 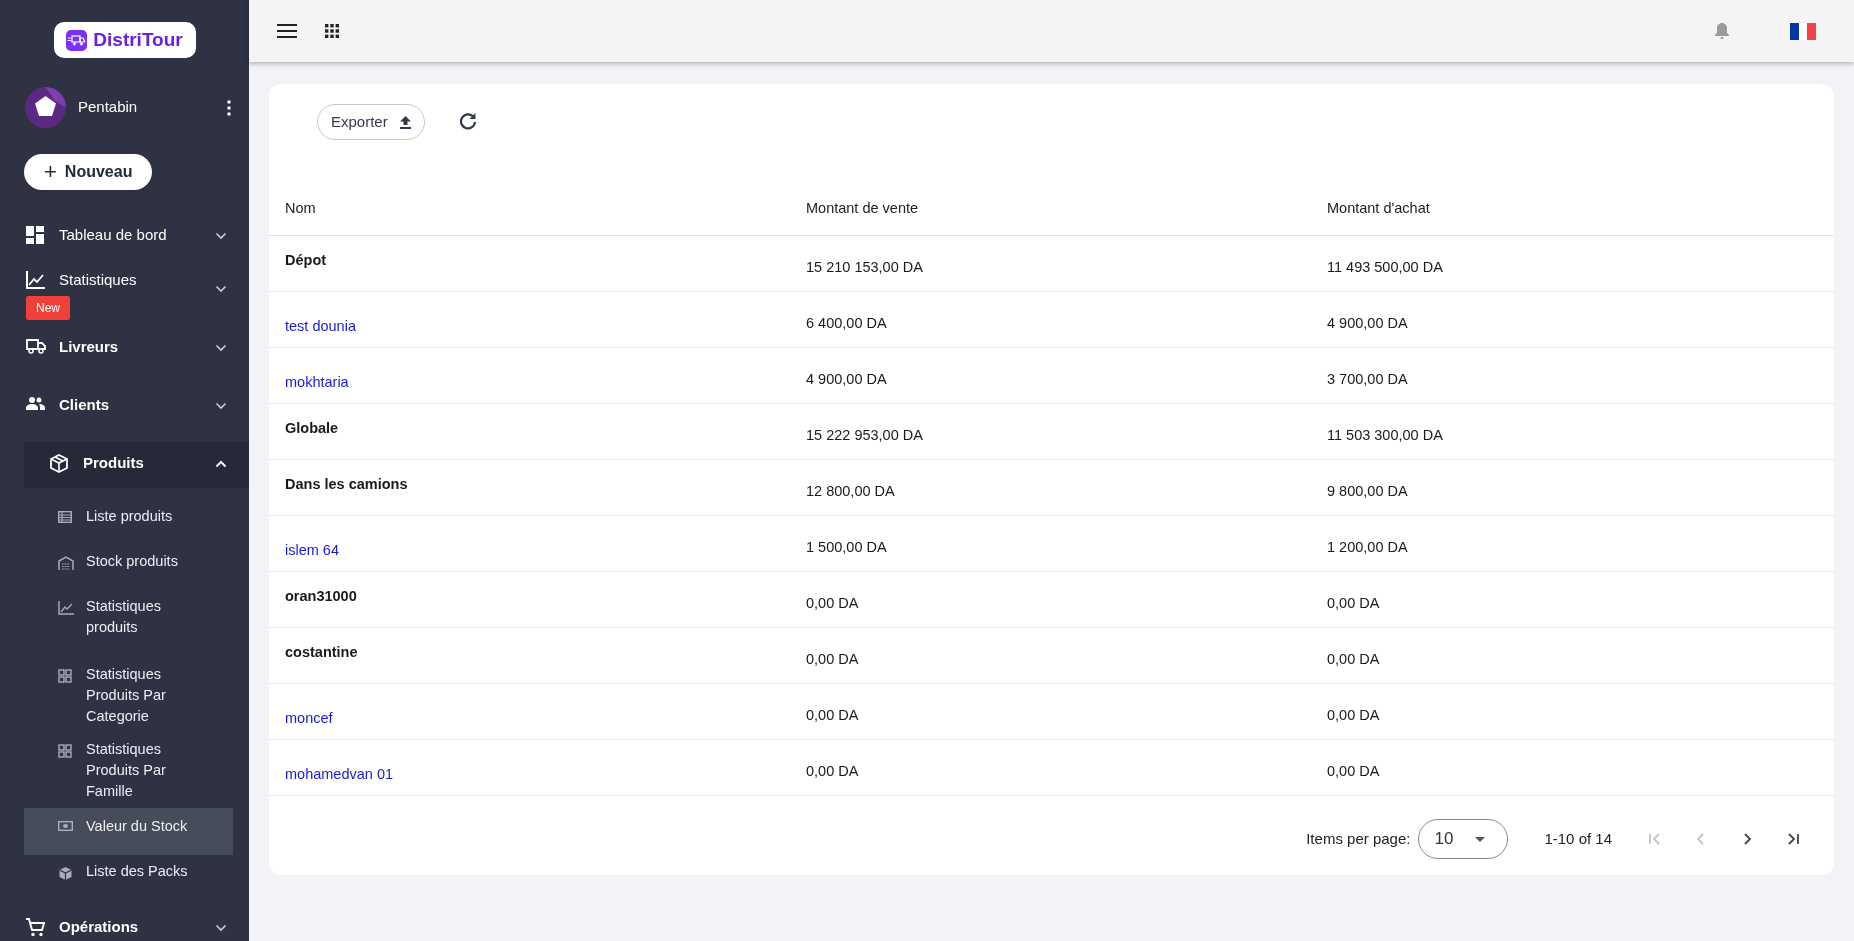 What do you see at coordinates (113, 463) in the screenshot?
I see `nav-label: Produits` at bounding box center [113, 463].